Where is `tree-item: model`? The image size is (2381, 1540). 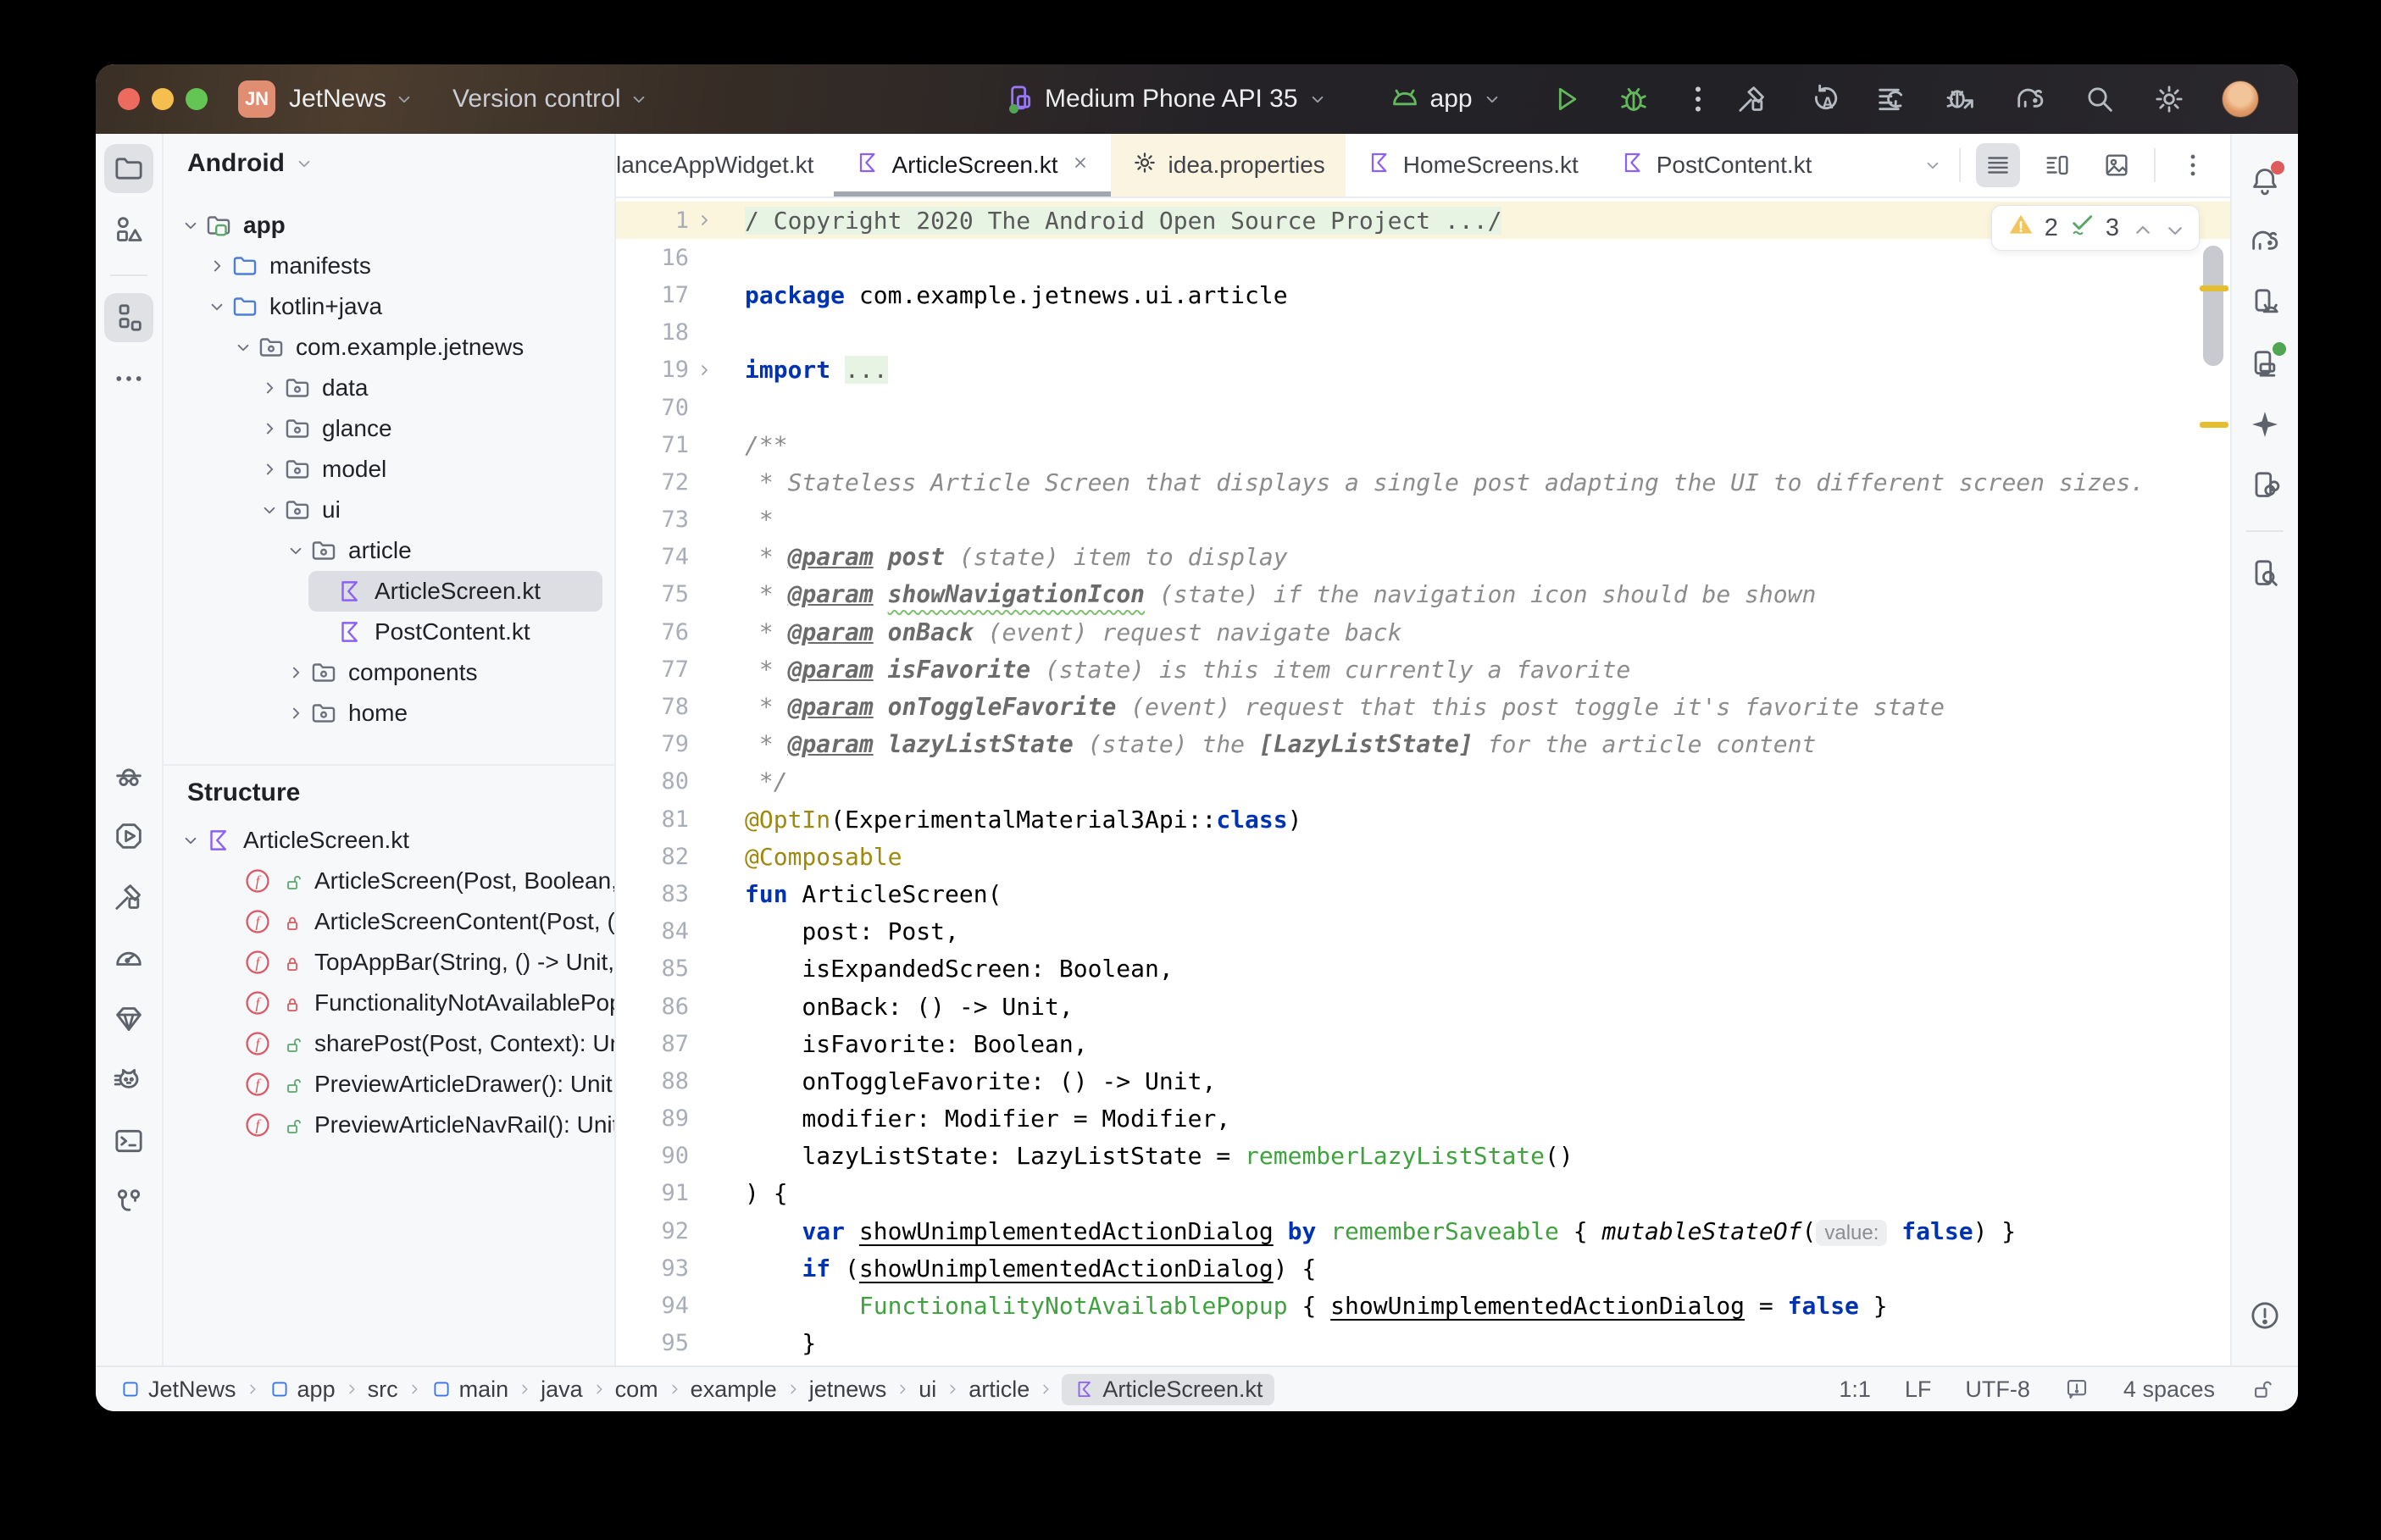
tree-item: model is located at coordinates (389, 469).